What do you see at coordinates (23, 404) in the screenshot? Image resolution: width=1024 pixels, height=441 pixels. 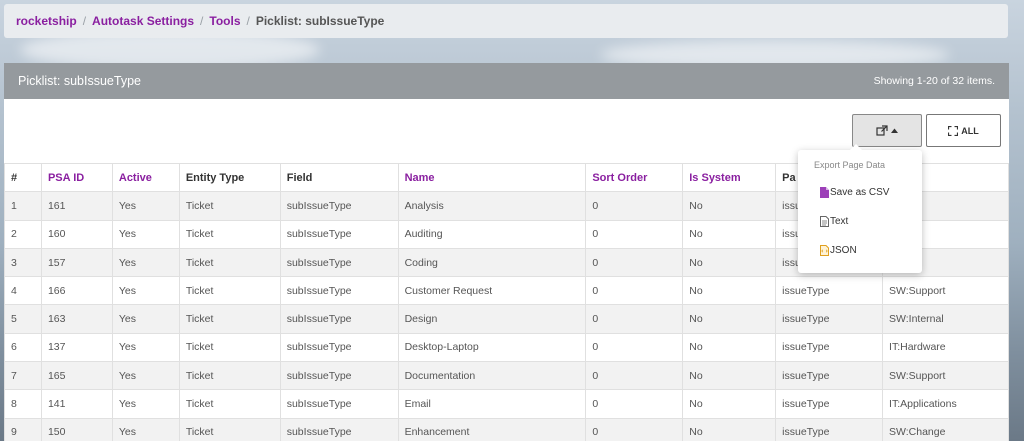 I see `cell-index: 8` at bounding box center [23, 404].